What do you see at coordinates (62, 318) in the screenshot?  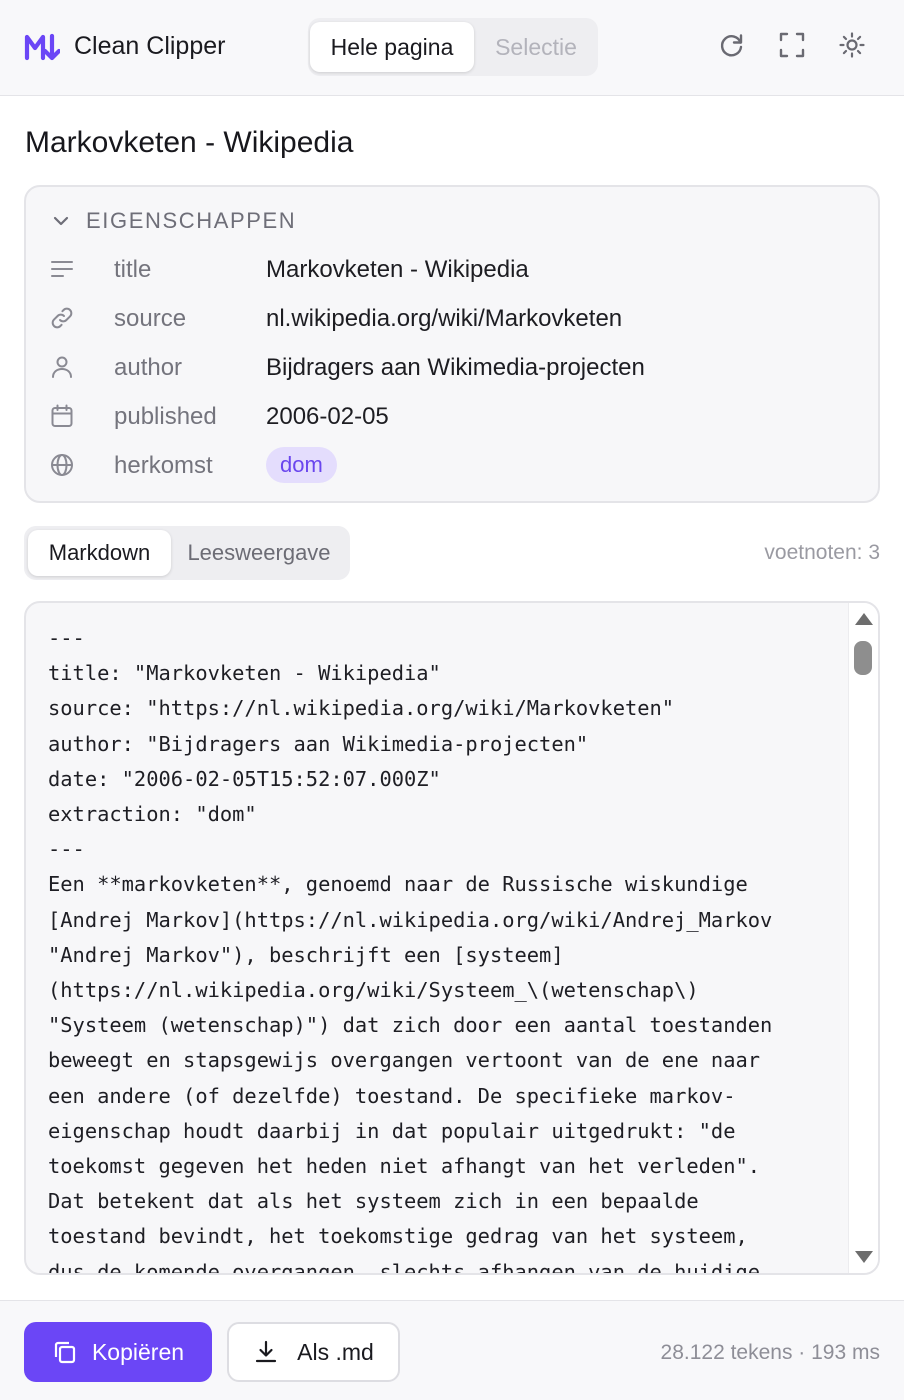 I see `link-icon` at bounding box center [62, 318].